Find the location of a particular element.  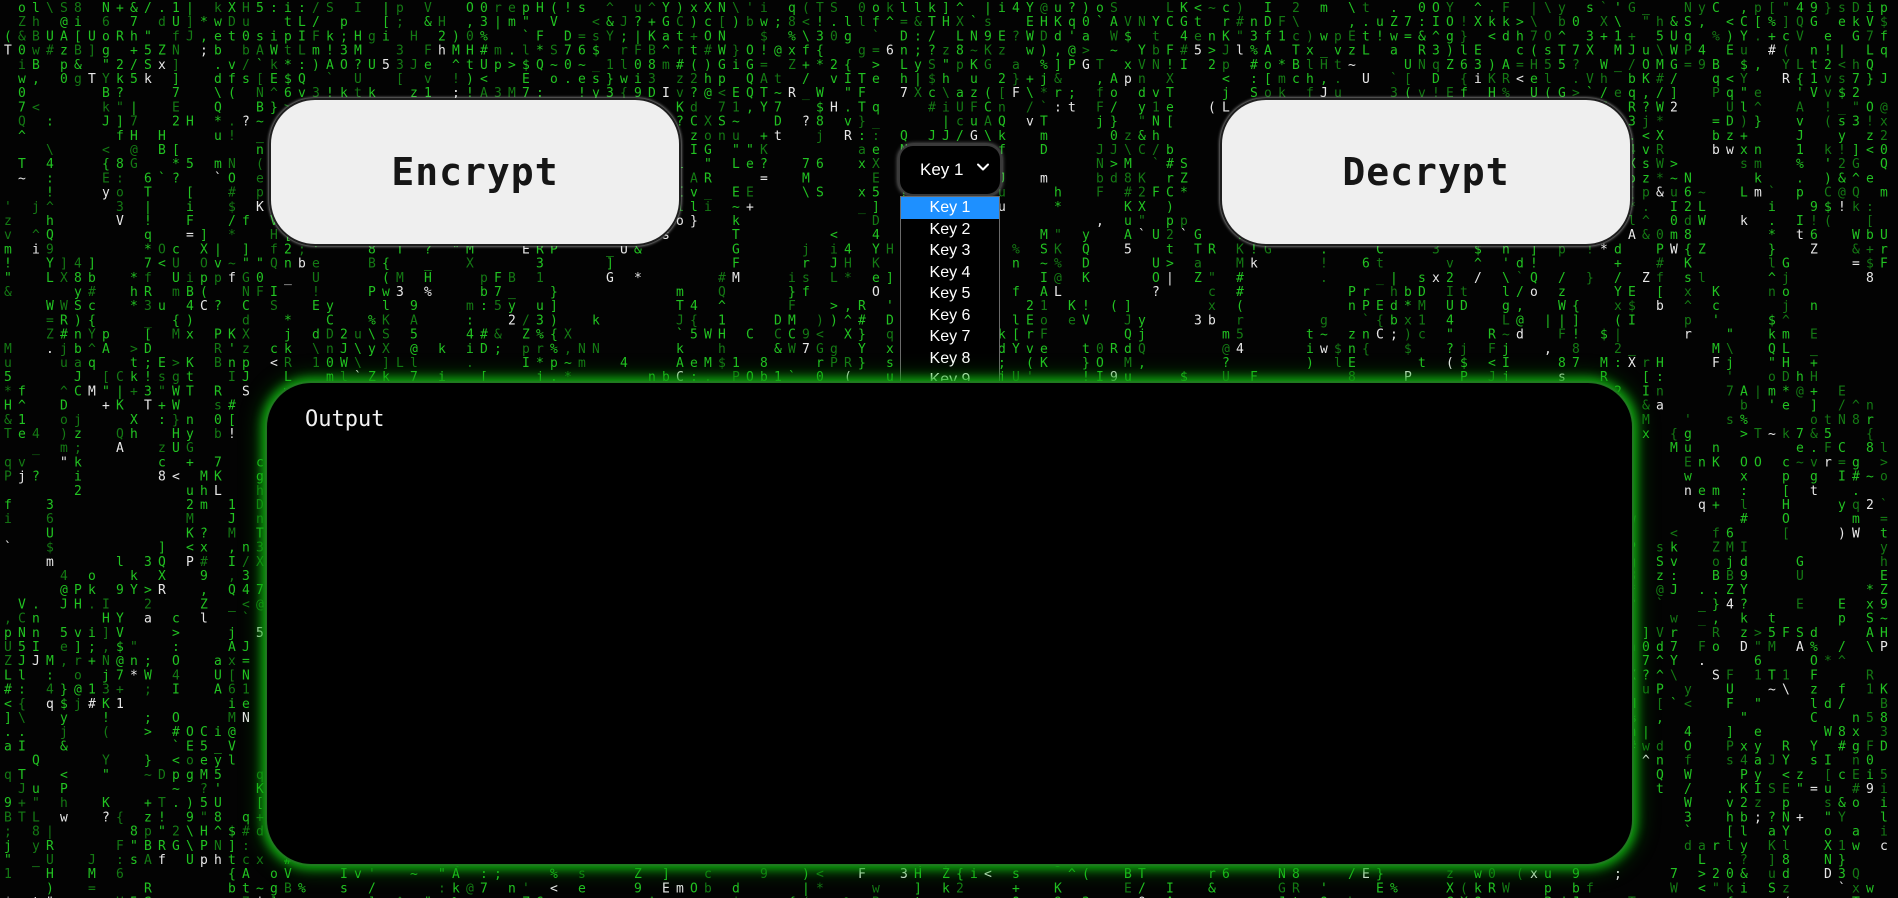

decrypt-button: Decrypt is located at coordinates (1426, 172).